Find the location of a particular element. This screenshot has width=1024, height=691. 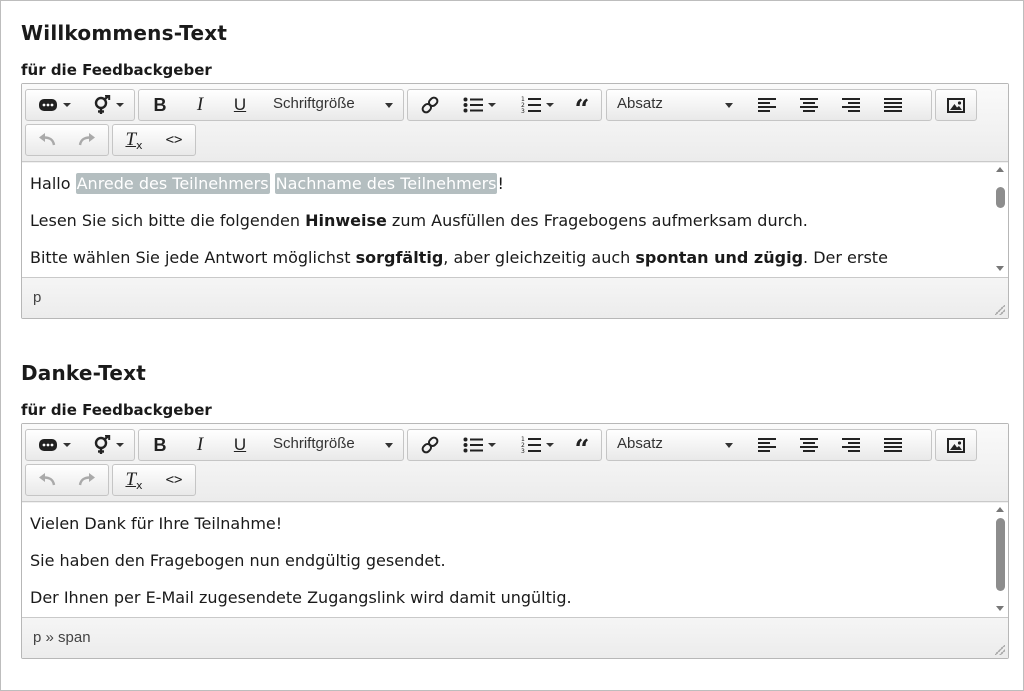

image-icon is located at coordinates (956, 445).